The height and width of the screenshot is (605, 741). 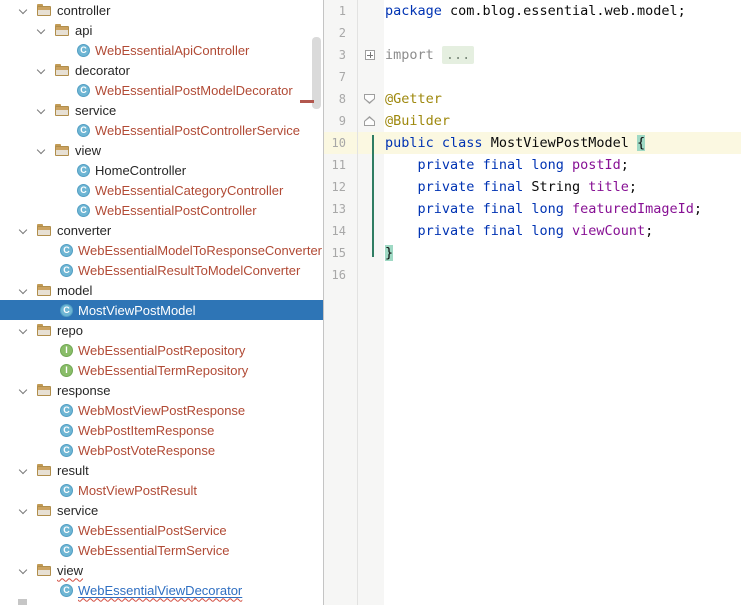 I want to click on tree-row: C WebEssentialTermService, so click(x=161, y=550).